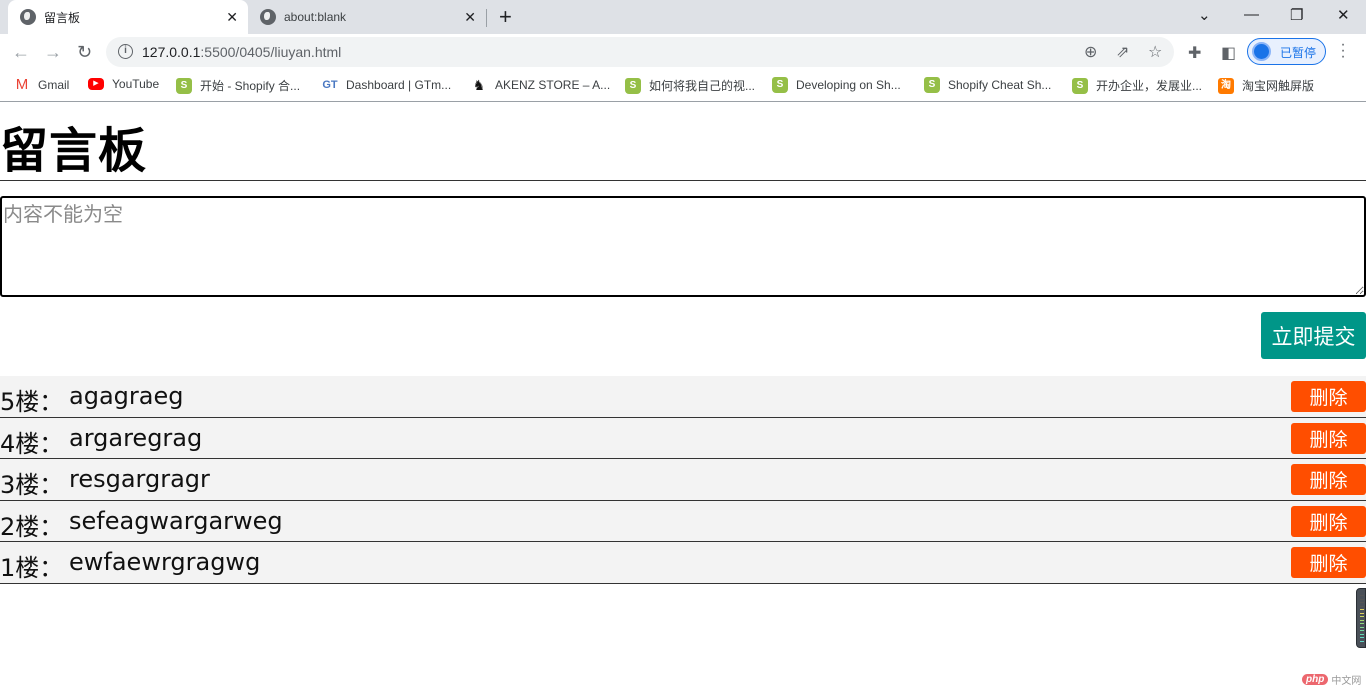  What do you see at coordinates (1278, 86) in the screenshot?
I see `bookmark-label: 淘宝网触屏版` at bounding box center [1278, 86].